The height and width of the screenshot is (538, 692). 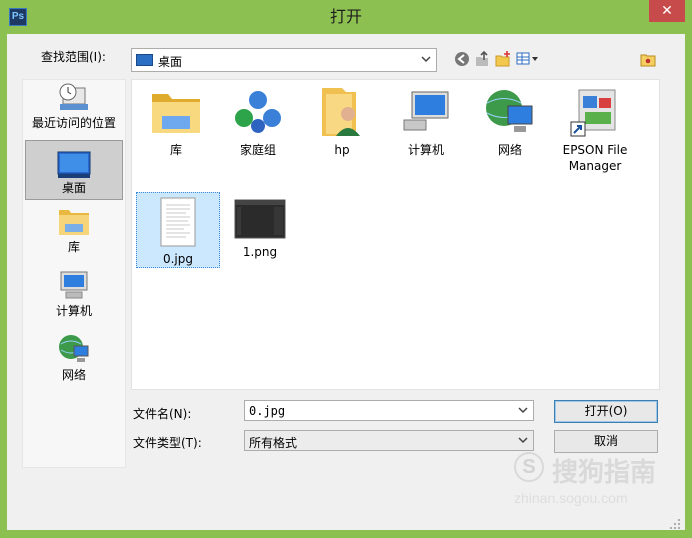 I want to click on place-label: 计算机, so click(x=73, y=311).